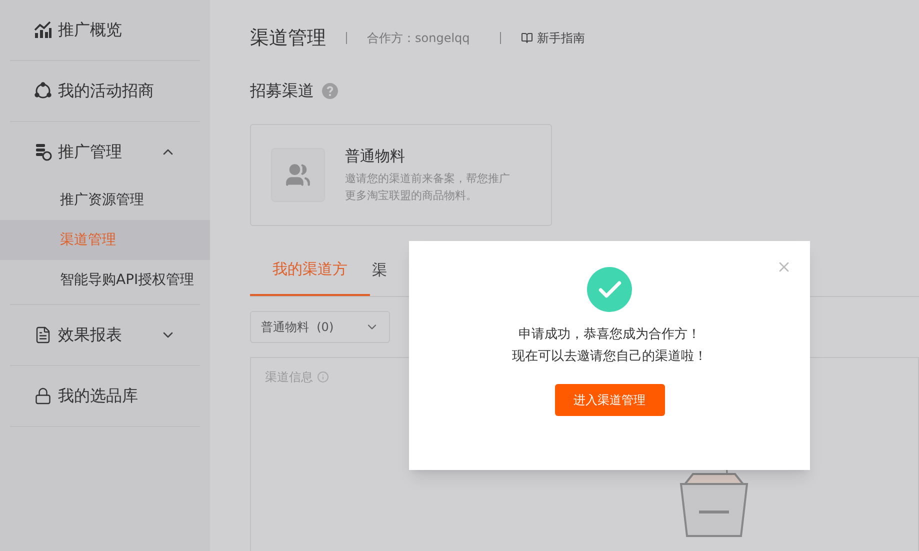  Describe the element at coordinates (330, 90) in the screenshot. I see `help-icon` at that location.